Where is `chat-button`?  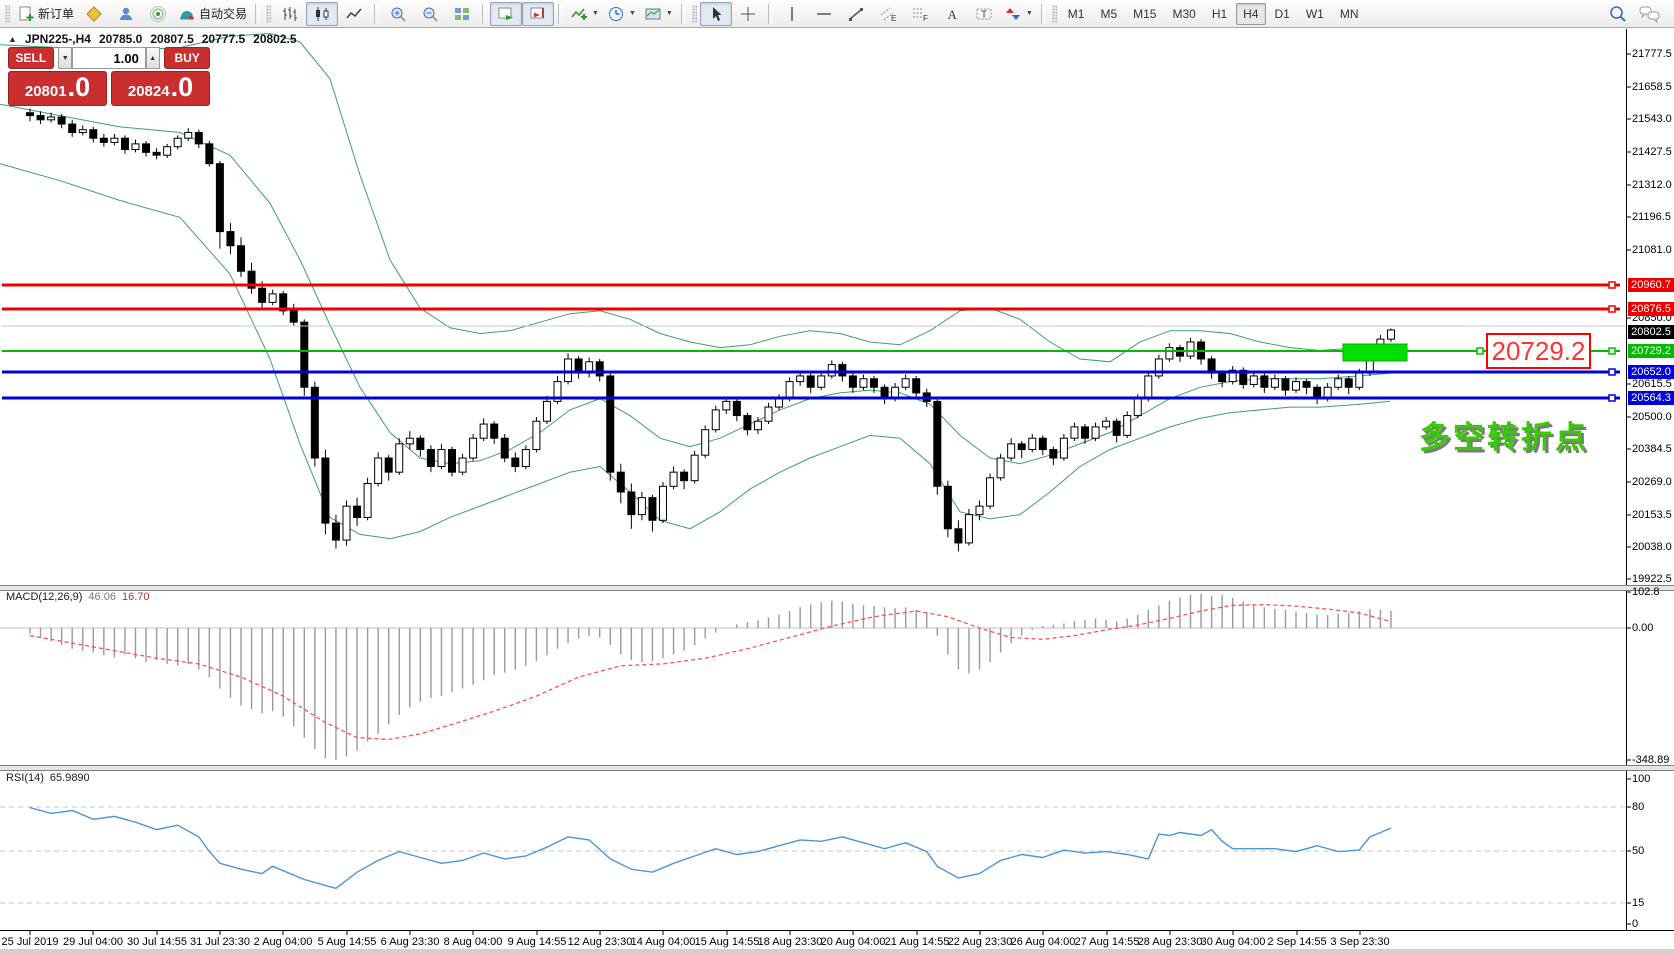 chat-button is located at coordinates (1650, 14).